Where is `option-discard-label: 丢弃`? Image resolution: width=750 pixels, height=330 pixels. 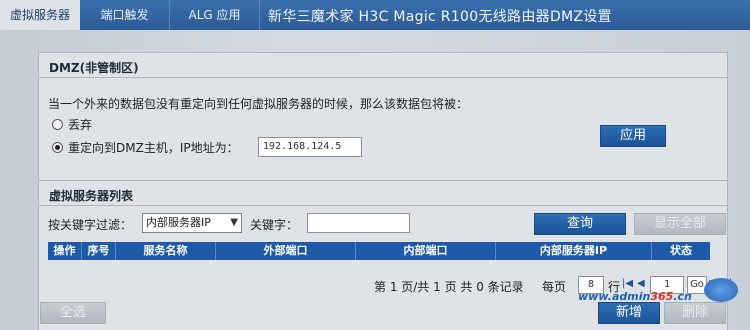 option-discard-label: 丢弃 is located at coordinates (80, 125).